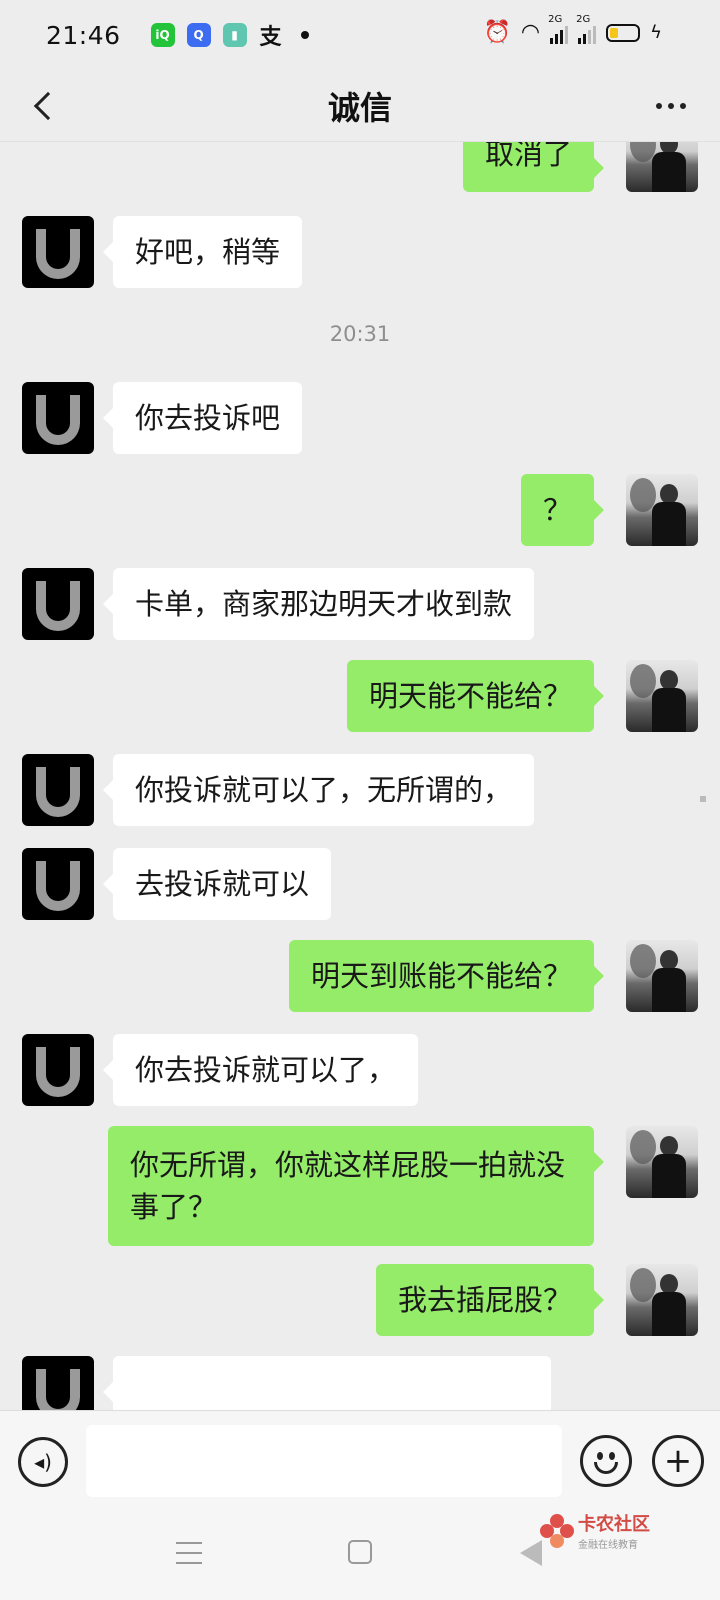  Describe the element at coordinates (656, 32) in the screenshot. I see `charging-icon: ϟ` at that location.